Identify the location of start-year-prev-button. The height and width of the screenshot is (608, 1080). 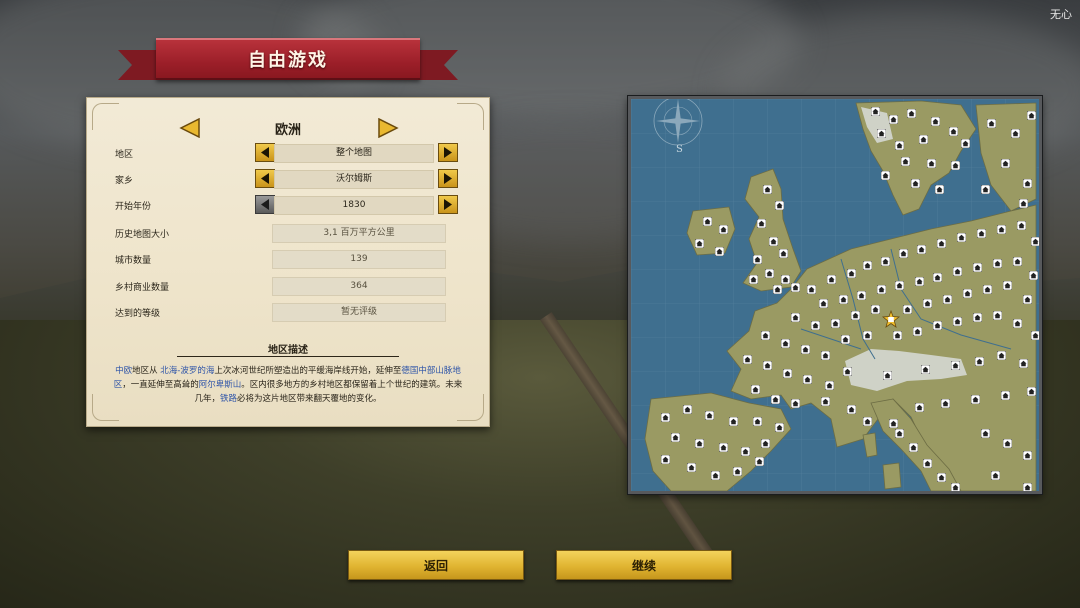
(265, 204).